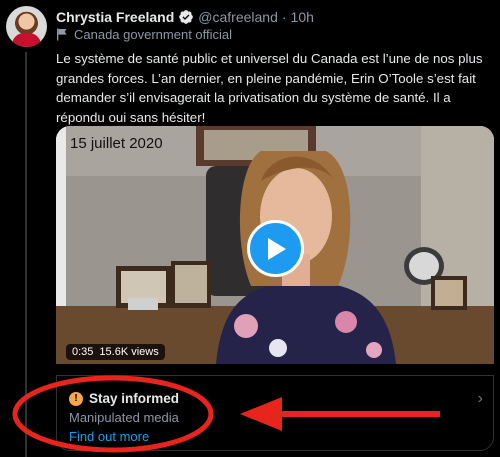 The height and width of the screenshot is (457, 500). I want to click on verified-badge-icon, so click(186, 17).